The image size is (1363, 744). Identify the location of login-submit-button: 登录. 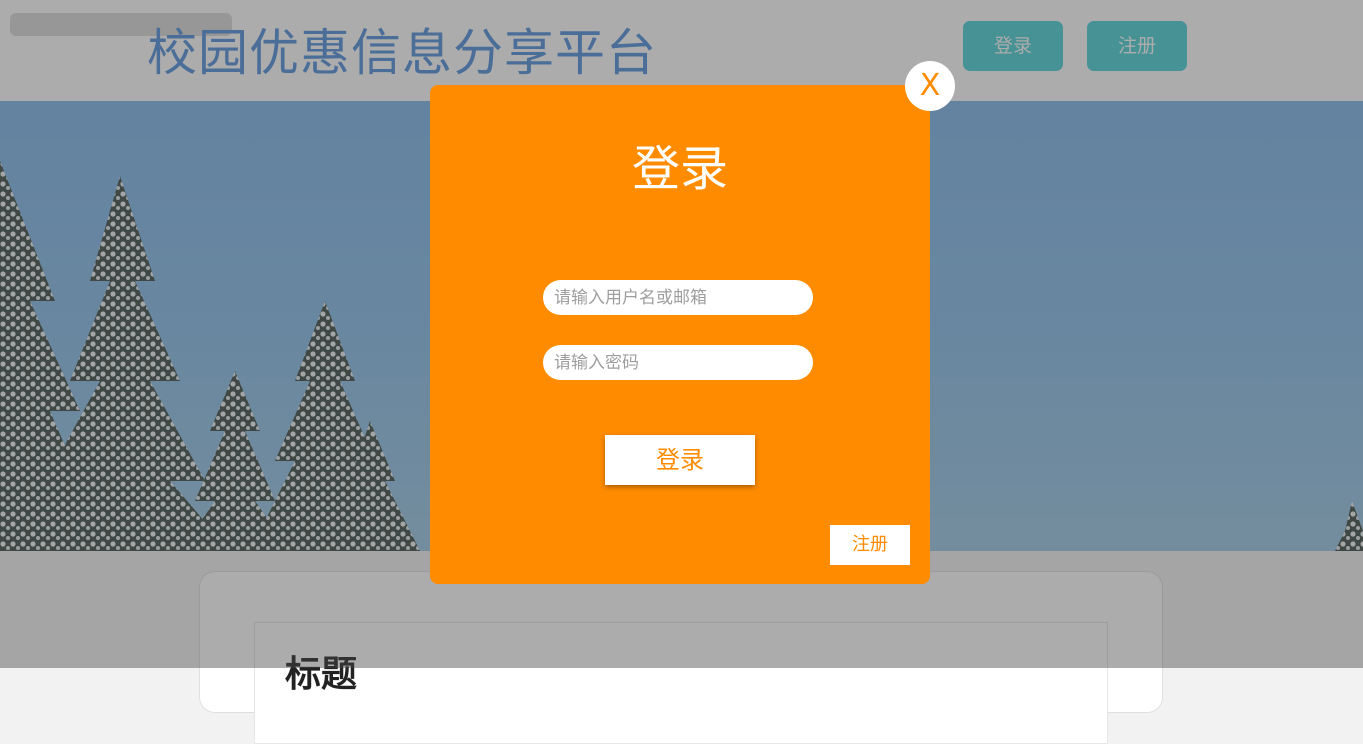
(680, 460).